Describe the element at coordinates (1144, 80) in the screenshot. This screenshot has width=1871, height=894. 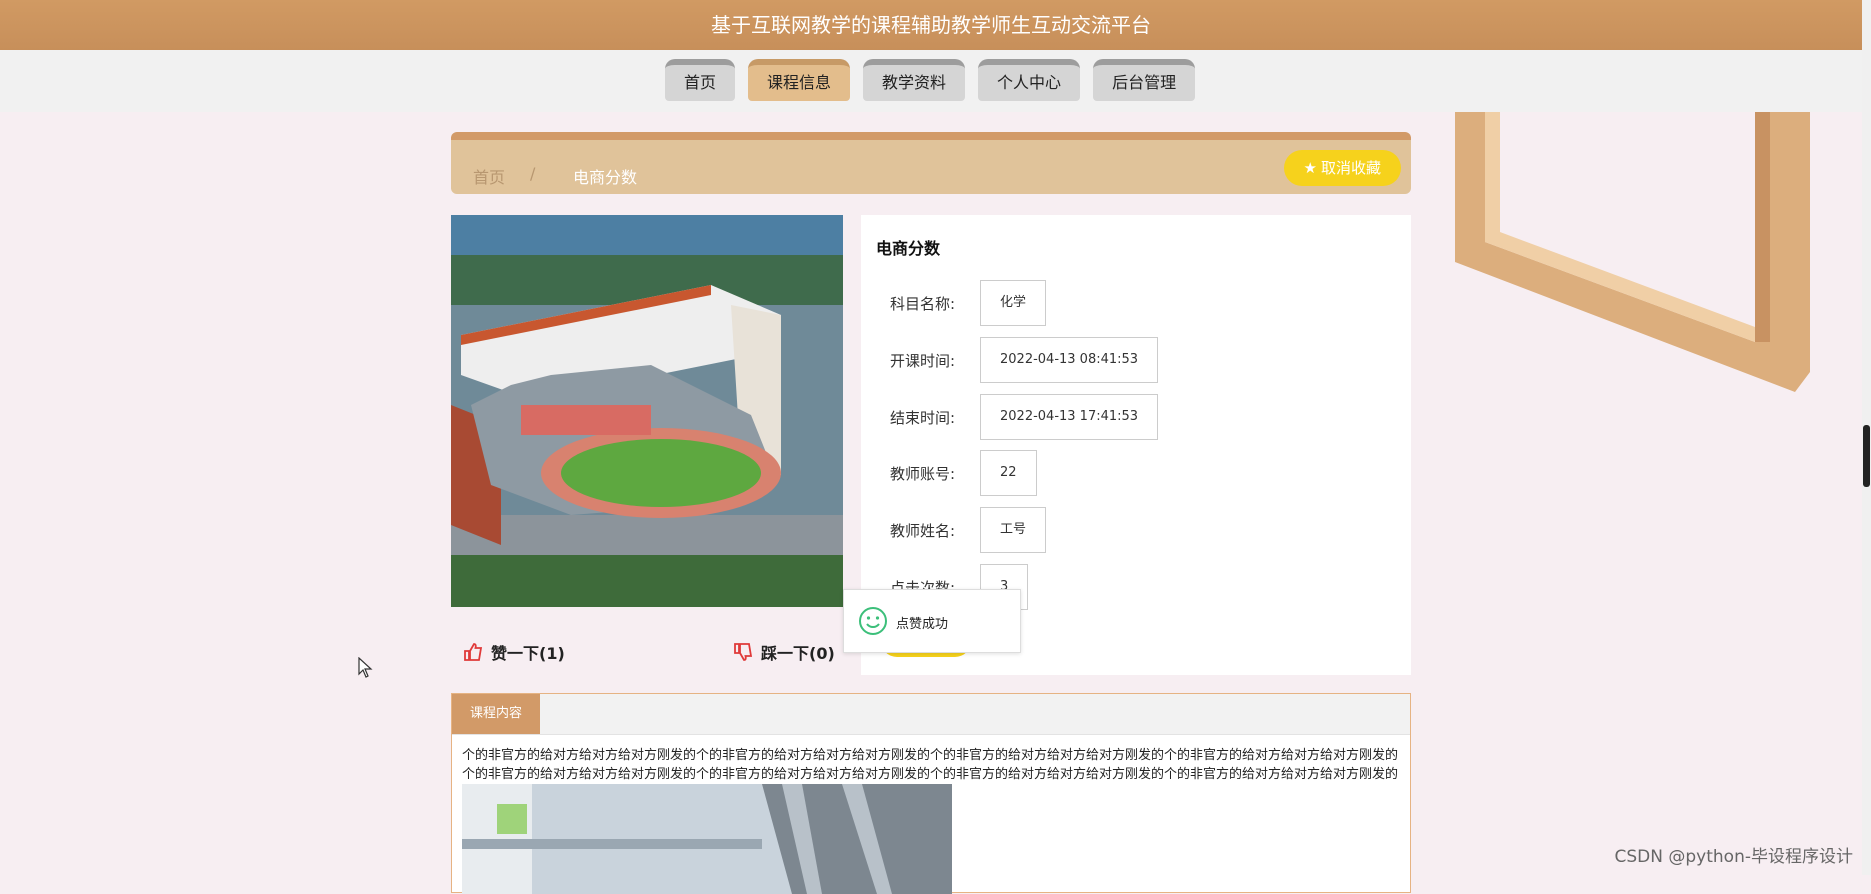
I see `nav-admin: 后台管理` at that location.